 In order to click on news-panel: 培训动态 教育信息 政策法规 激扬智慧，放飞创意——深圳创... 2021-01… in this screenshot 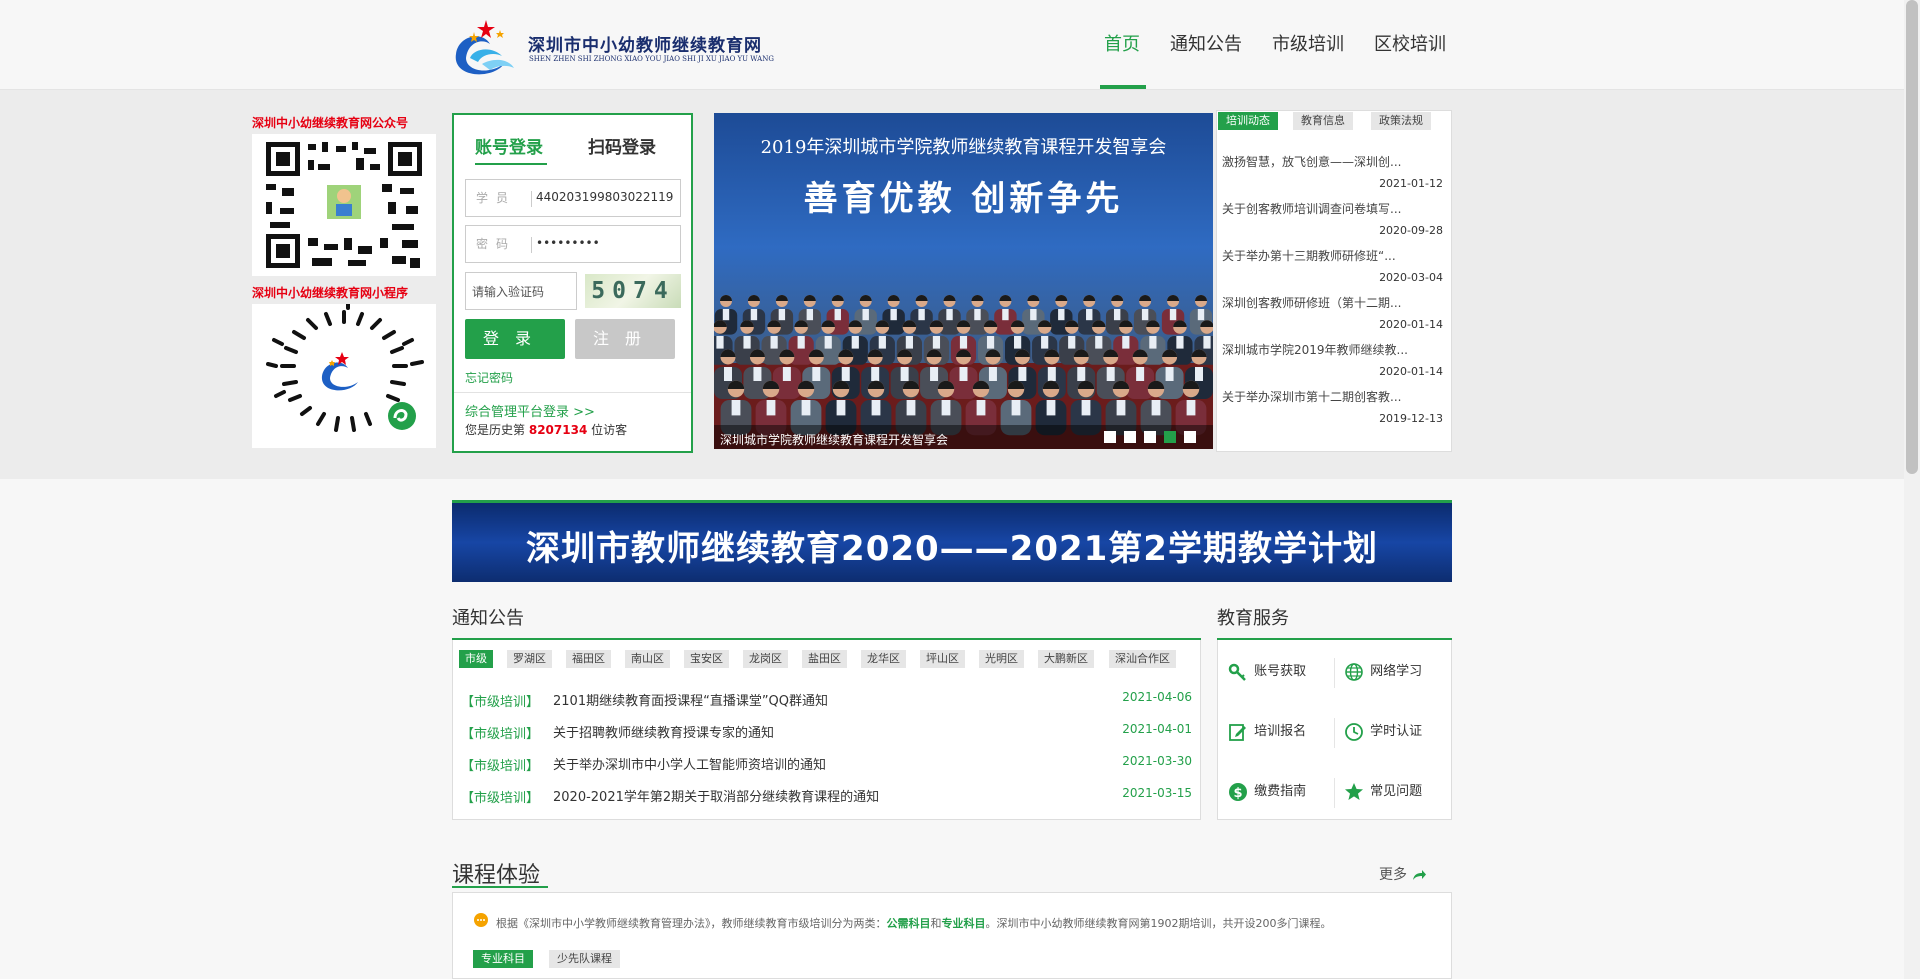, I will do `click(1334, 281)`.